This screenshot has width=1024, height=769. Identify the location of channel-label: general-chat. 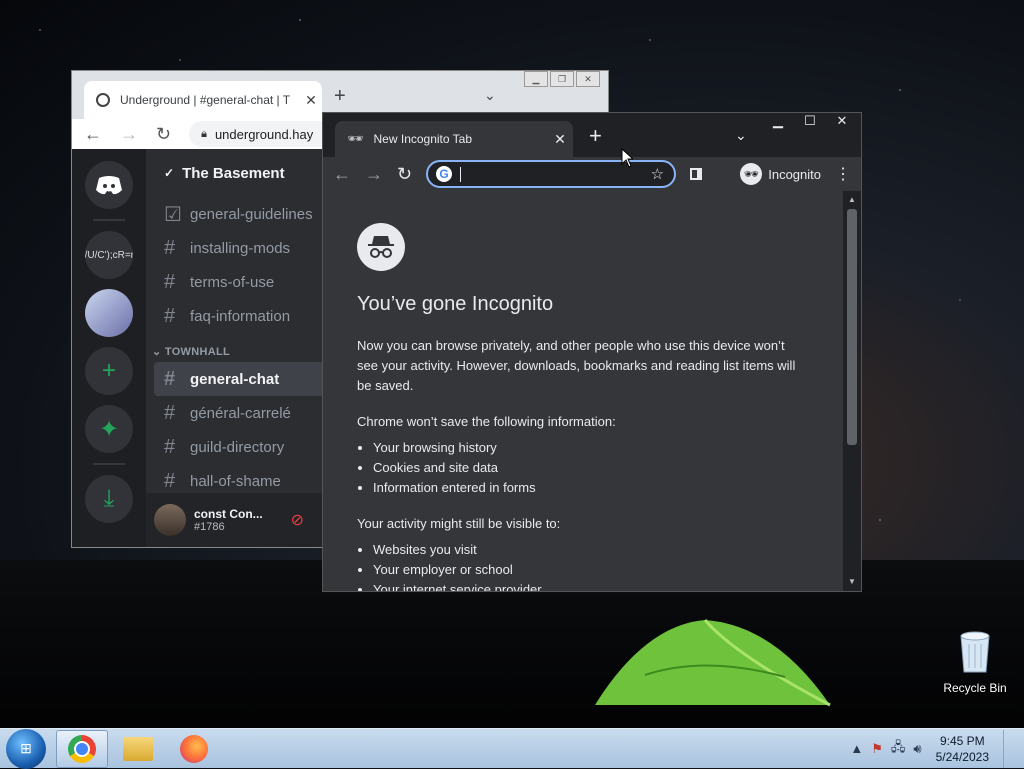
(235, 379).